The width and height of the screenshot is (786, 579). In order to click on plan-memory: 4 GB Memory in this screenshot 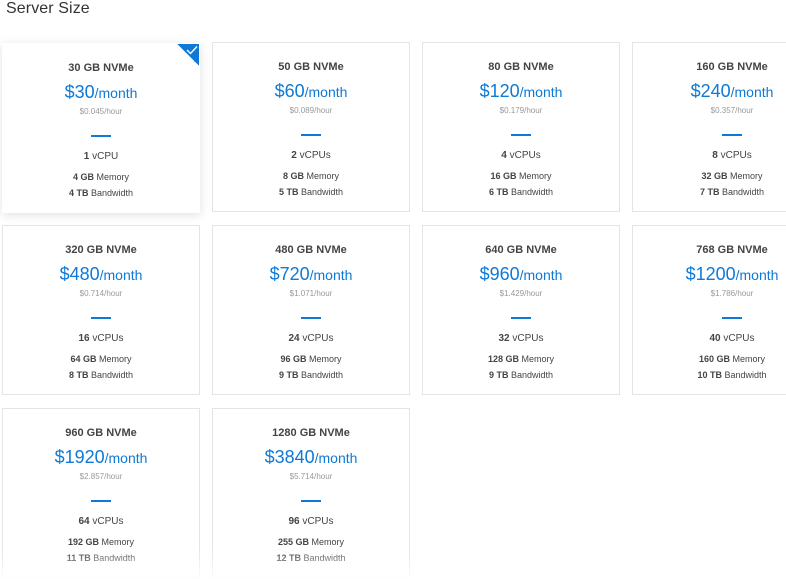, I will do `click(101, 177)`.